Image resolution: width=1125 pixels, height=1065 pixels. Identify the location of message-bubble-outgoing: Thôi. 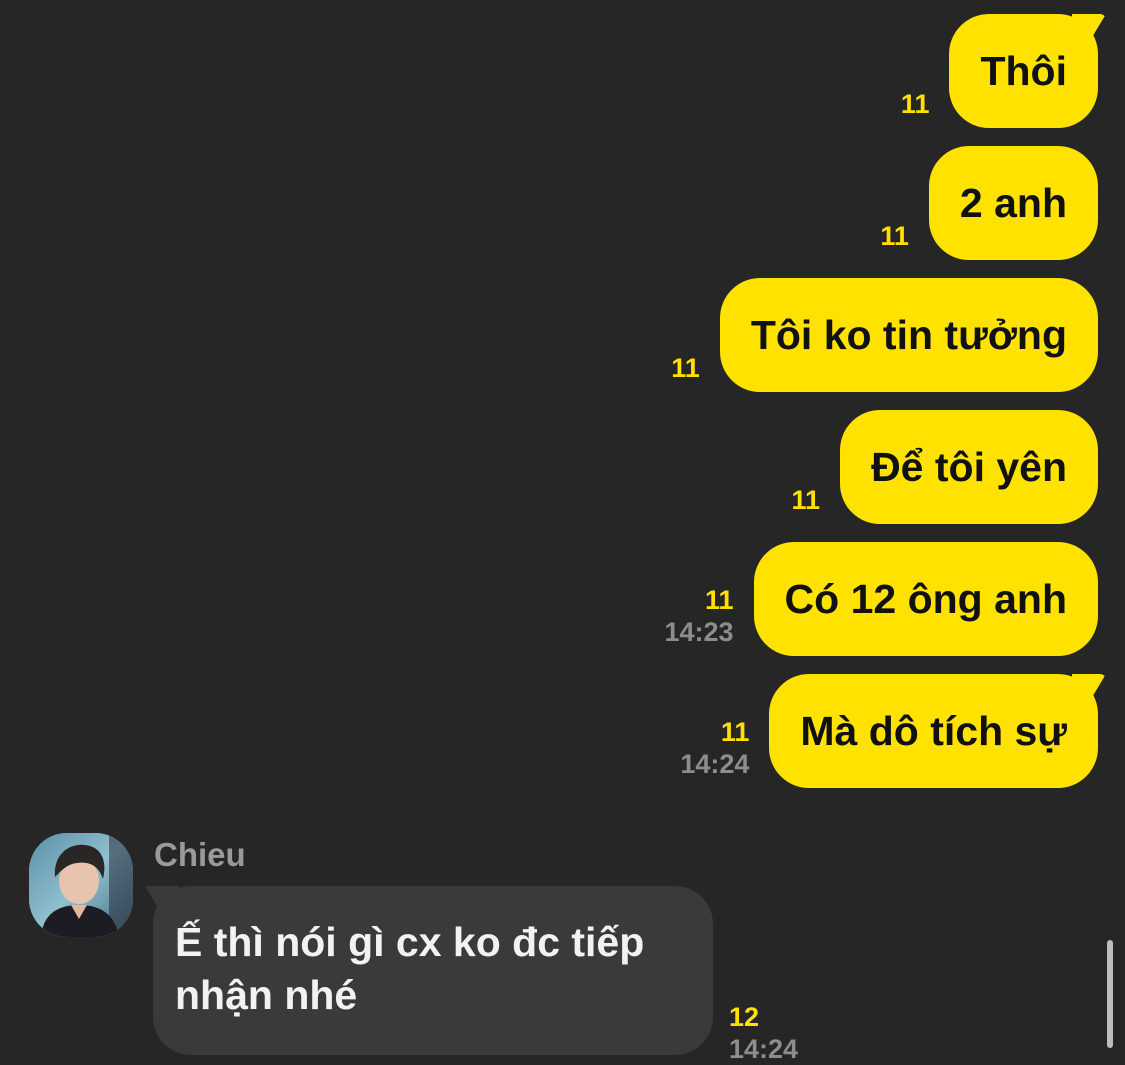
(1023, 71).